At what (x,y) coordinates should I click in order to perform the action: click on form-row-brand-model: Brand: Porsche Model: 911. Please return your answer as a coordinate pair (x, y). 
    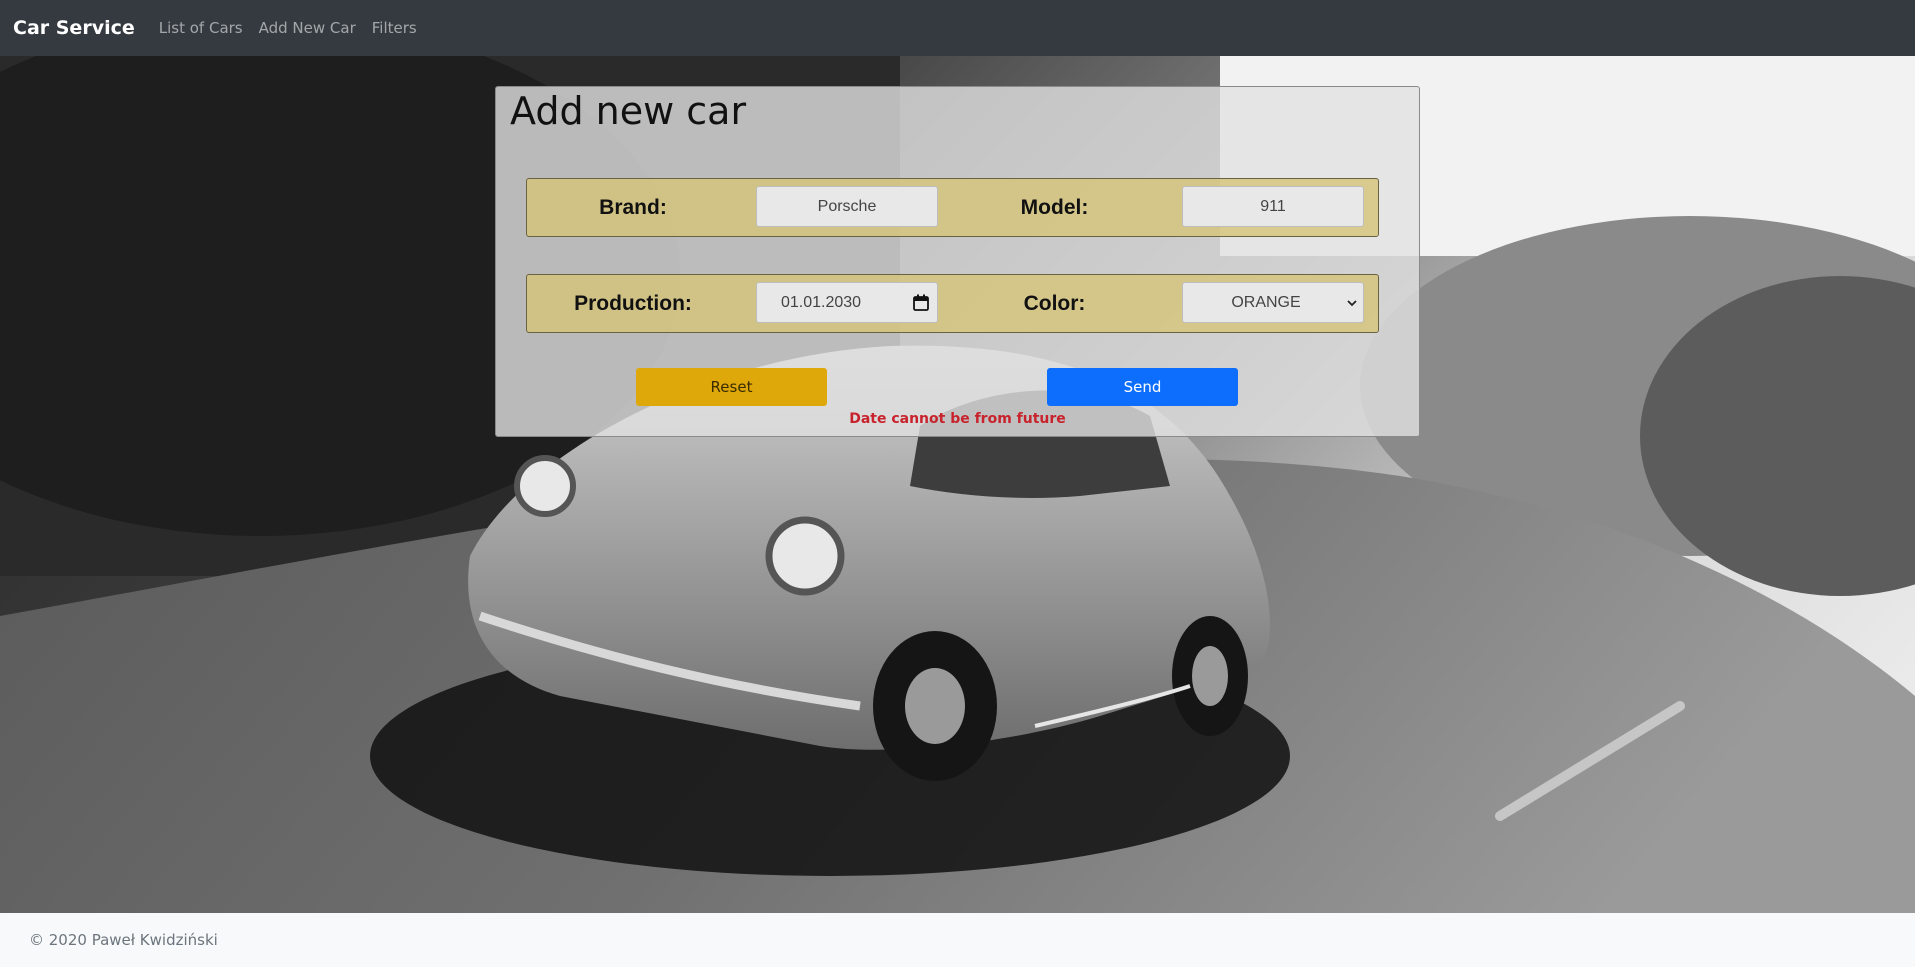
    Looking at the image, I should click on (952, 207).